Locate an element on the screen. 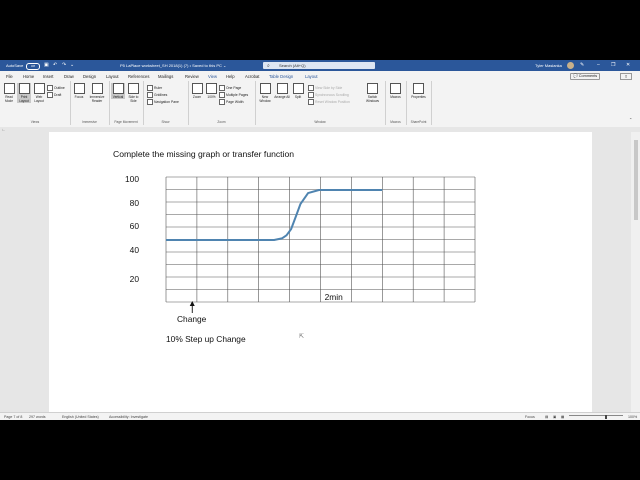 The height and width of the screenshot is (480, 640). y-tick-label: 80 is located at coordinates (135, 203).